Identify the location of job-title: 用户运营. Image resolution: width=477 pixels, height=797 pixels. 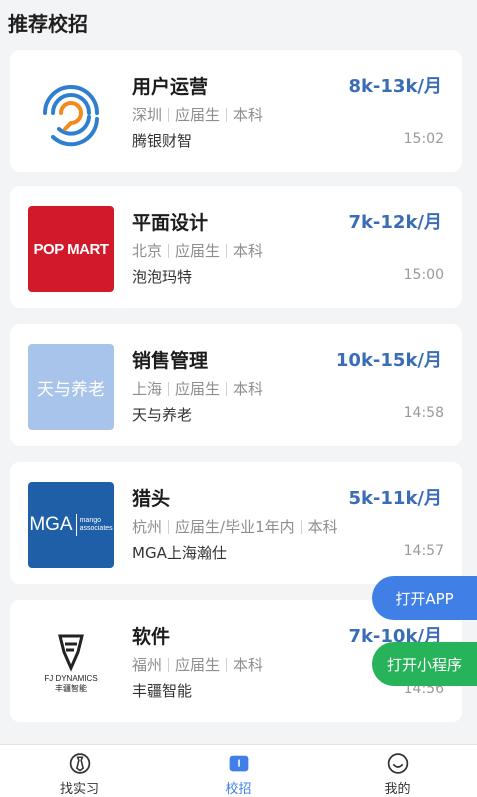
(170, 87).